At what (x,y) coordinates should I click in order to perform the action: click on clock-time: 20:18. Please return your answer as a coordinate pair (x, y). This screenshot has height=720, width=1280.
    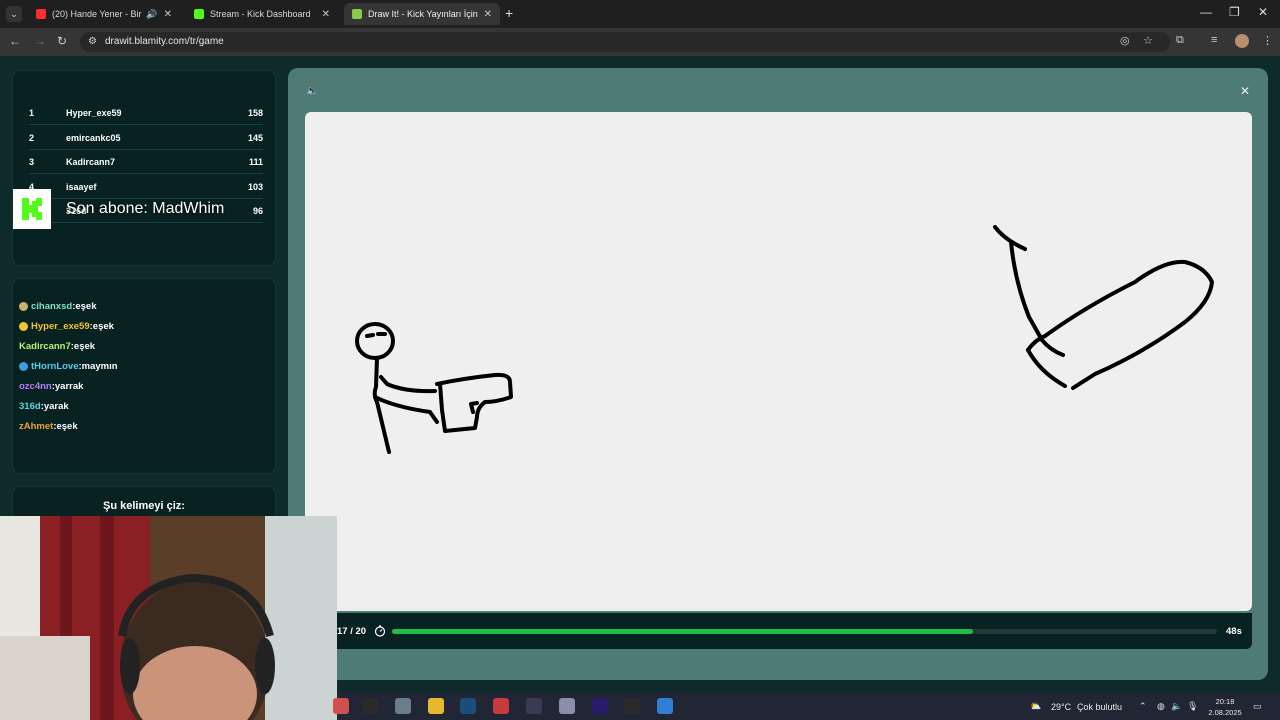
    Looking at the image, I should click on (1225, 701).